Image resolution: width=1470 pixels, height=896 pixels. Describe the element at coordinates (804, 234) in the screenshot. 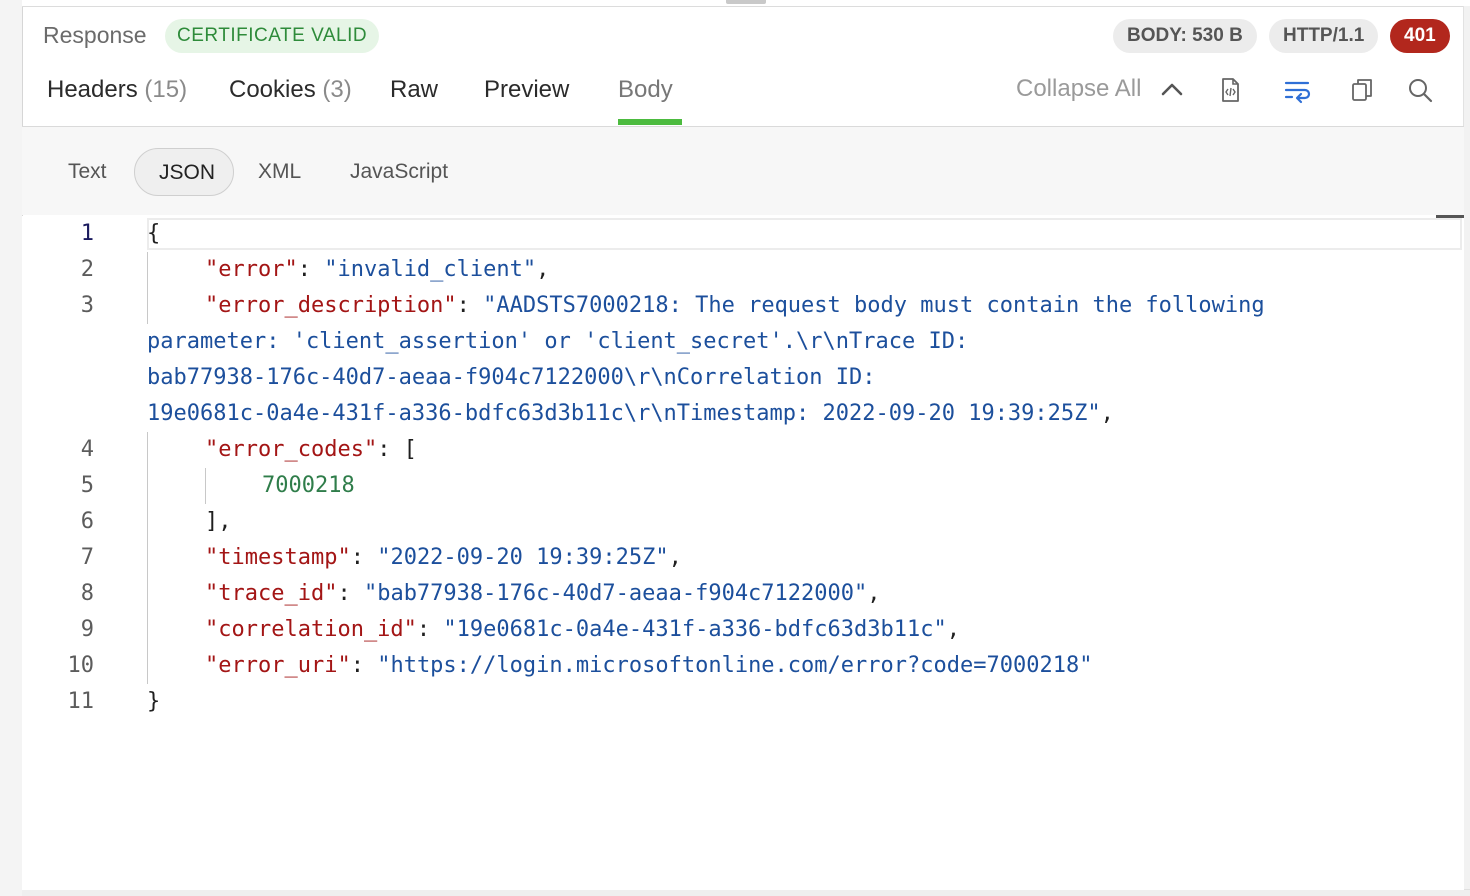

I see `current-line-highlight` at that location.